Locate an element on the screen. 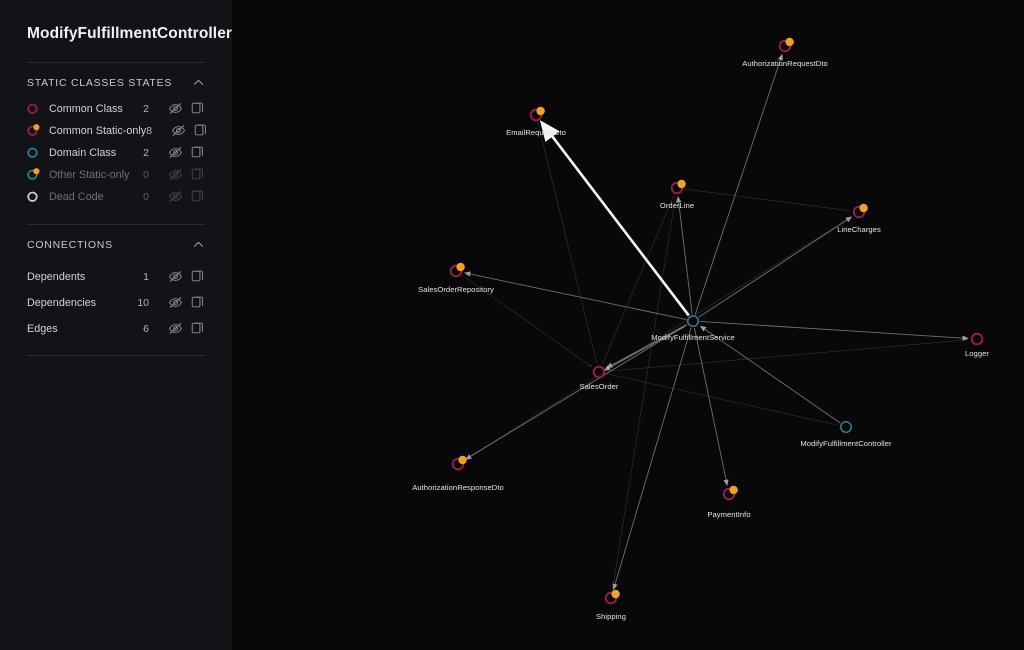 The image size is (1024, 650). legend-row: Other Static-only 0 is located at coordinates (116, 174).